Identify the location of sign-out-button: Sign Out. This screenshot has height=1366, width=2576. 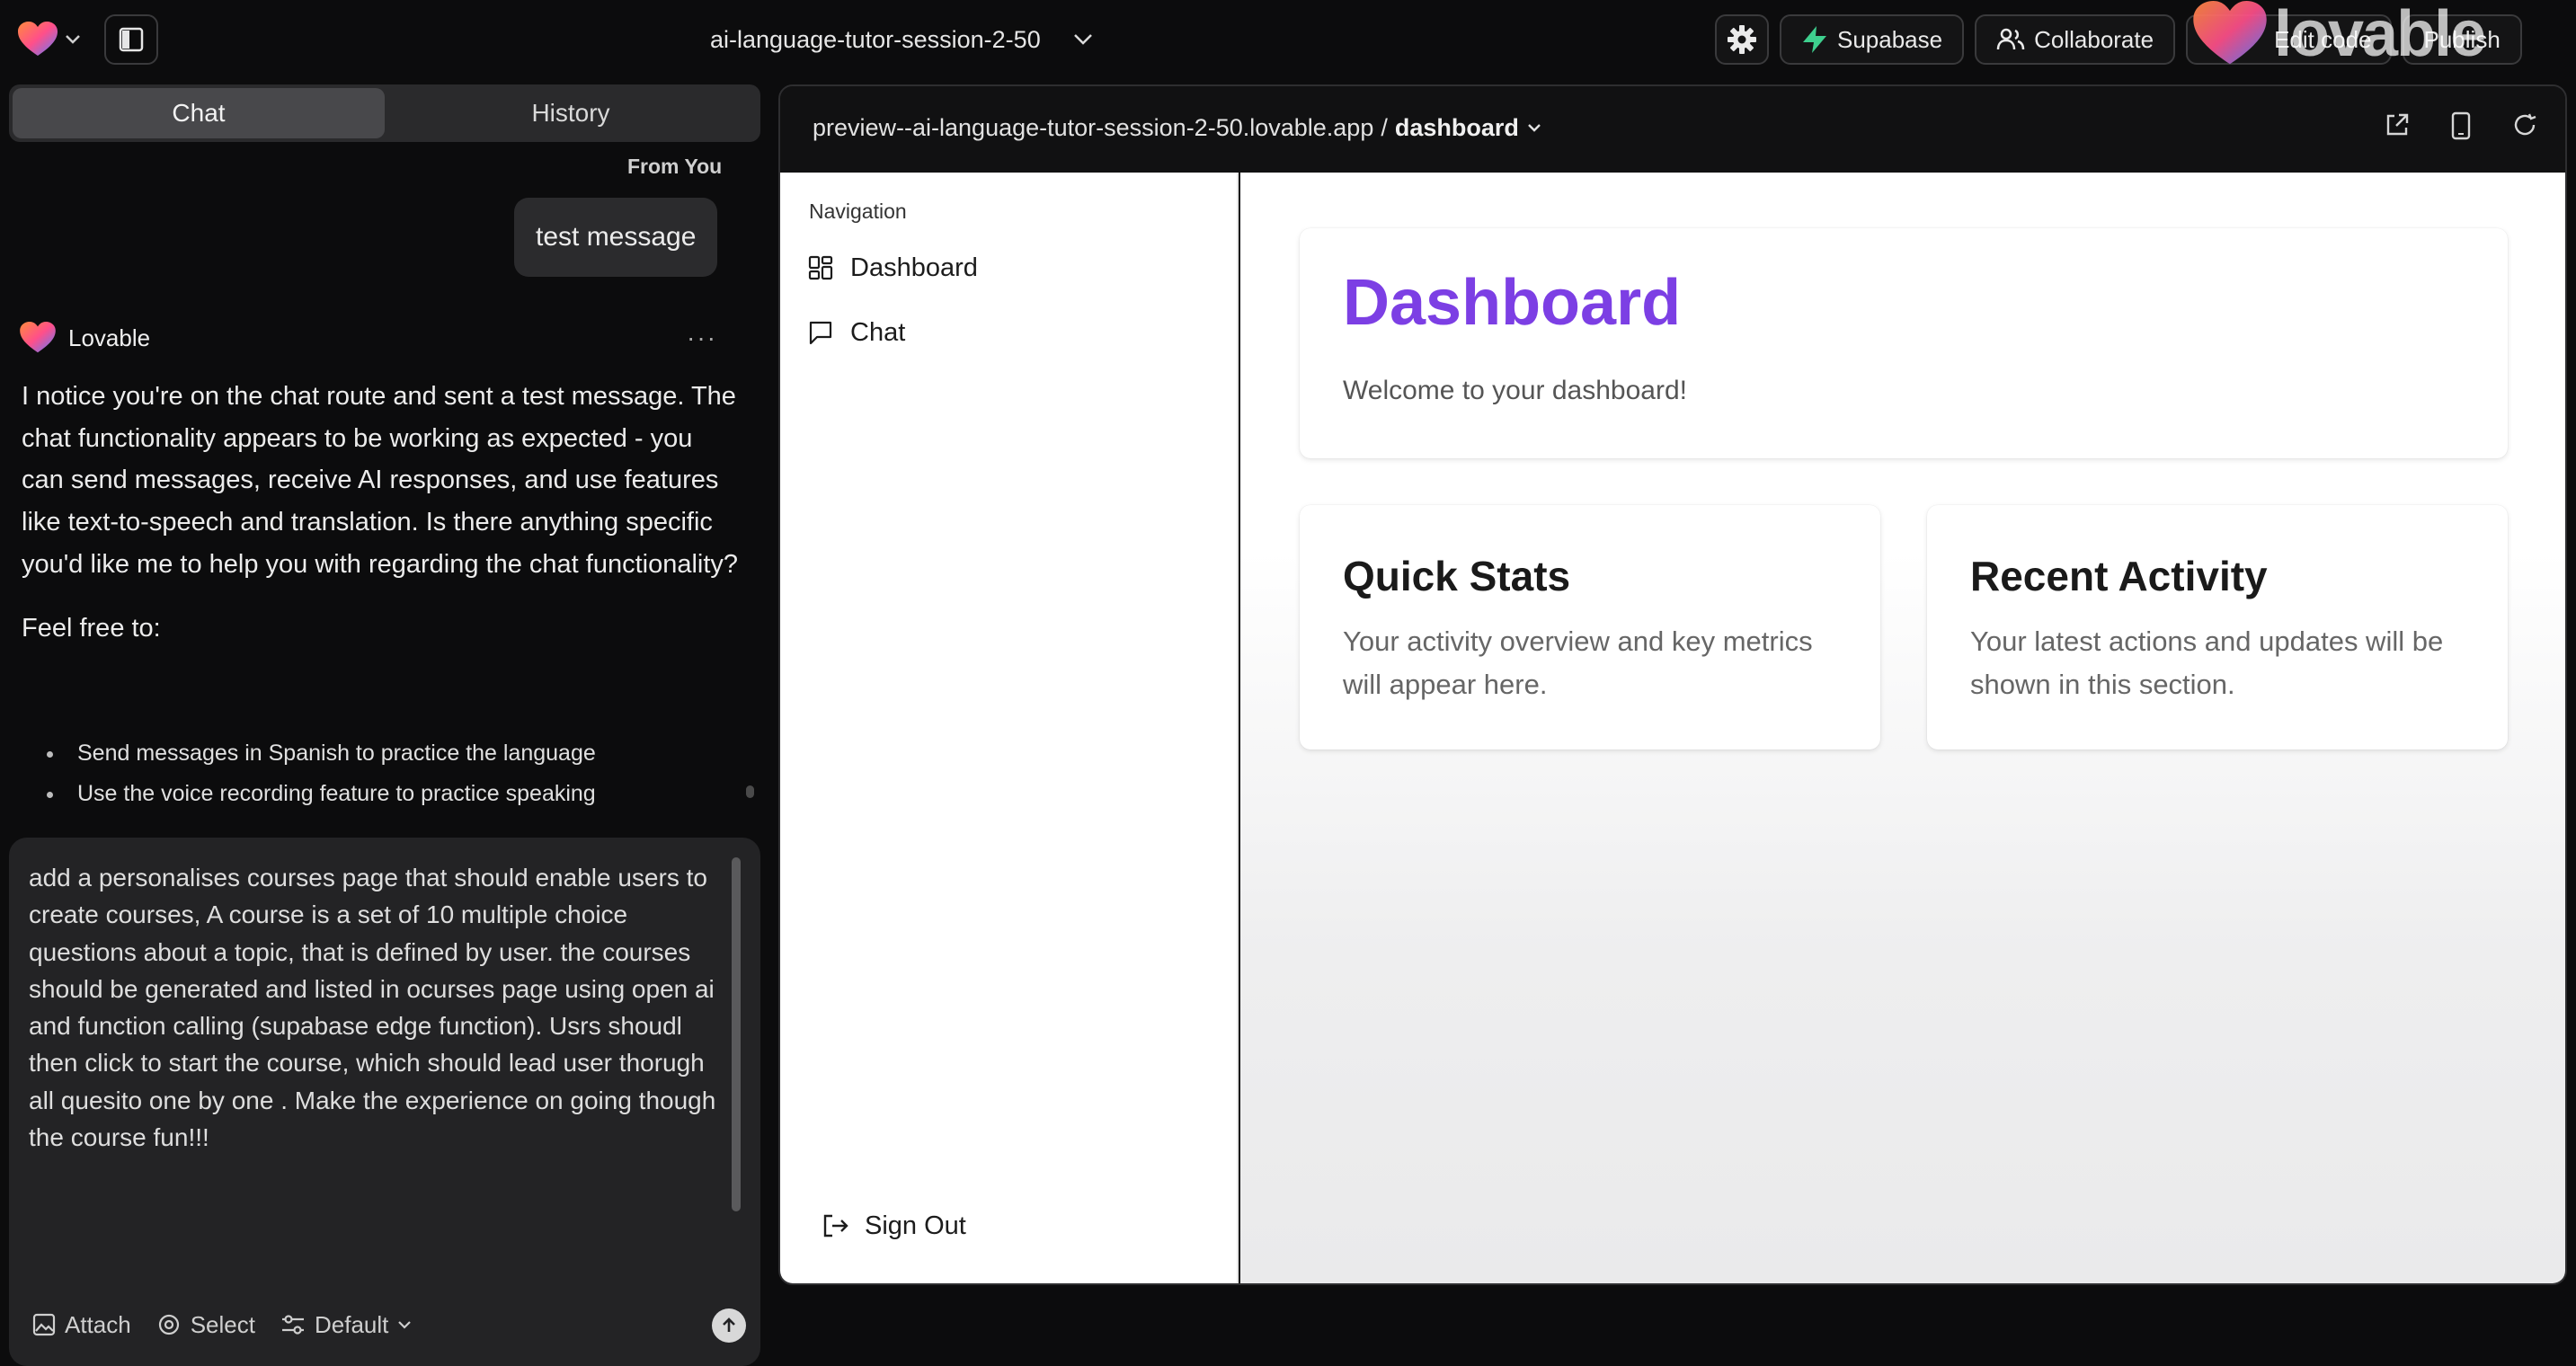
(894, 1226).